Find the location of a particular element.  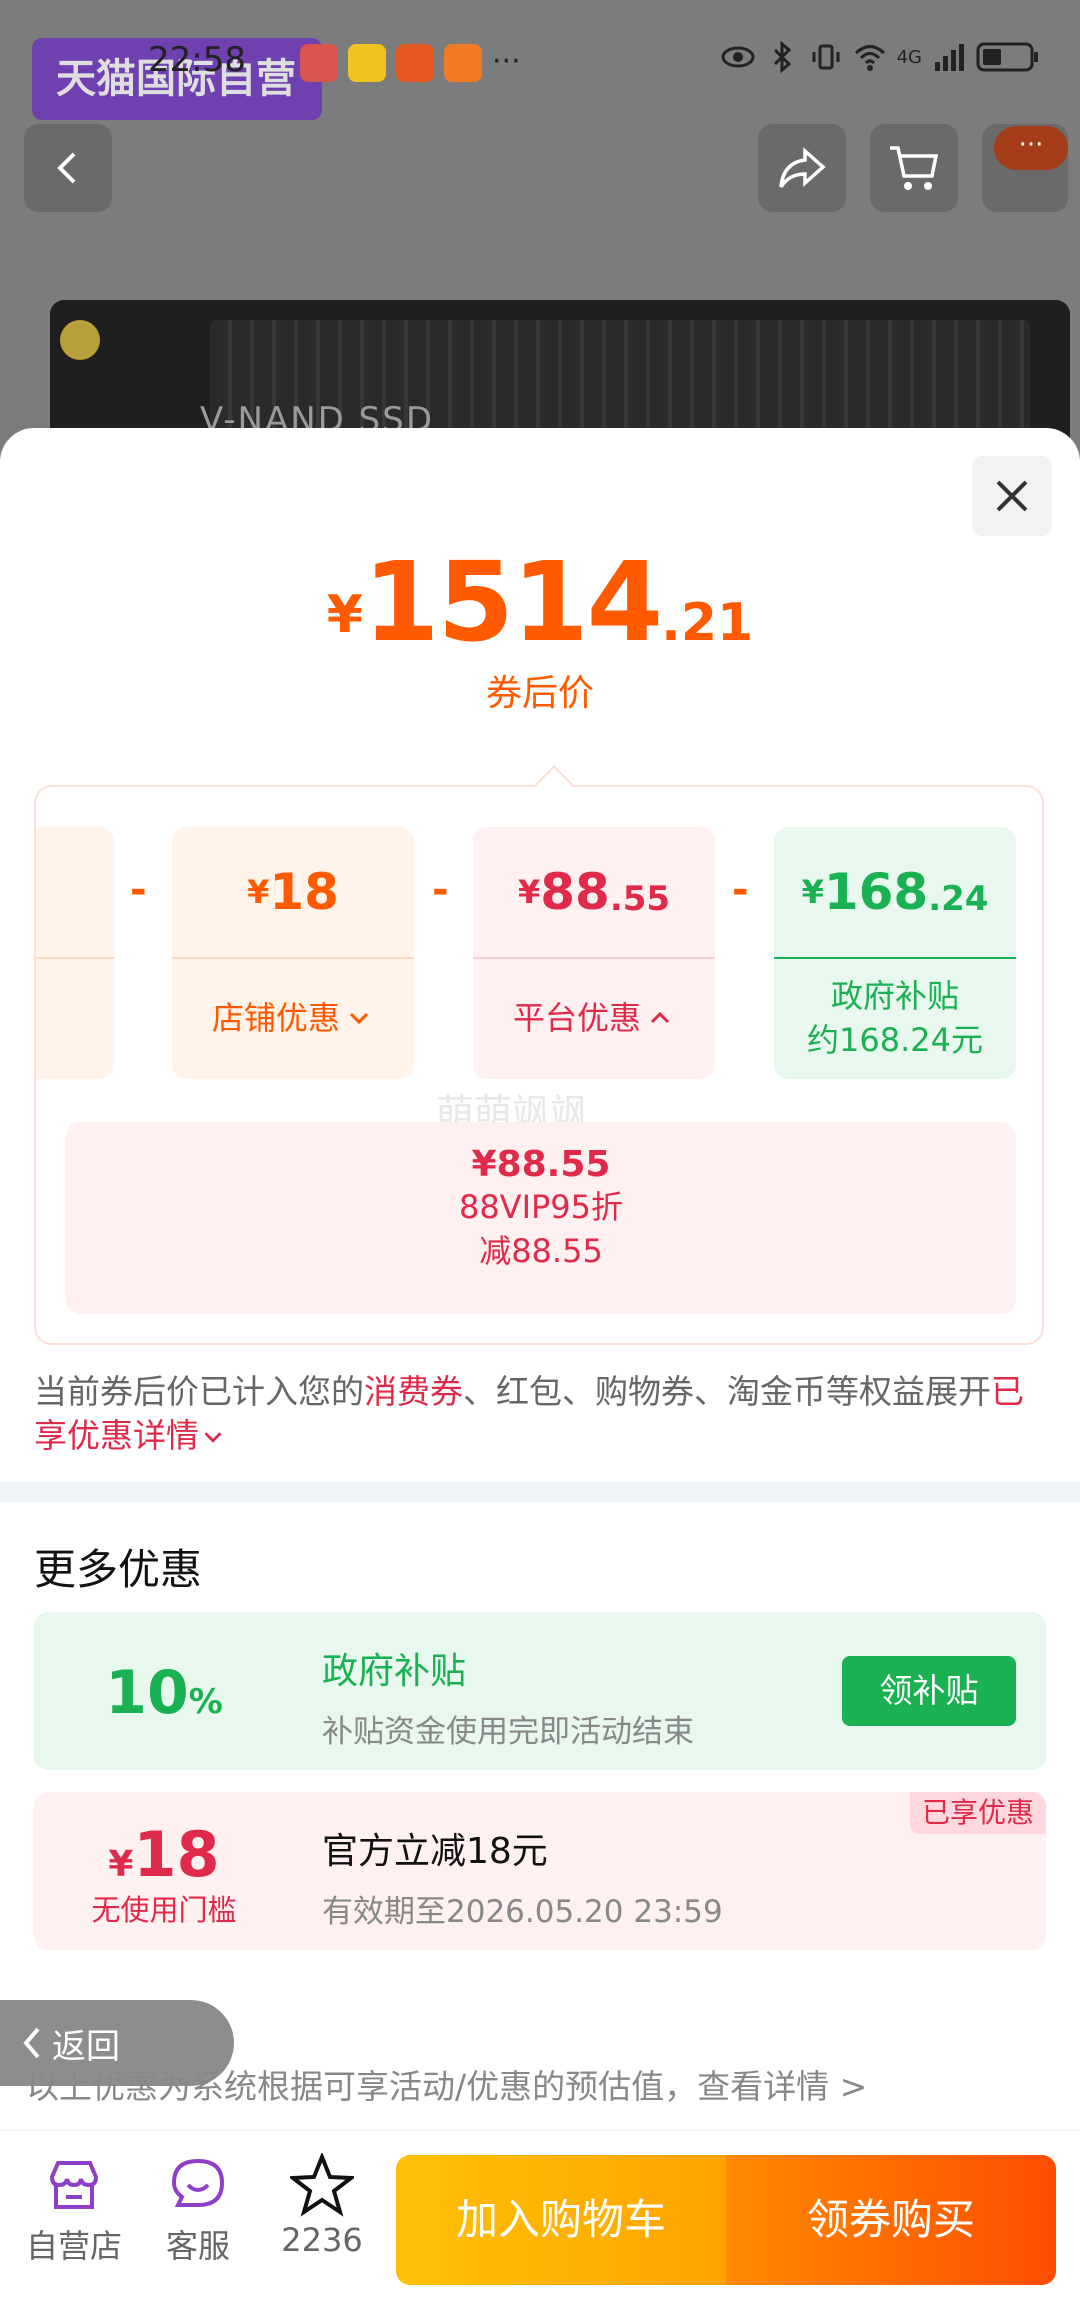

chevron-up-icon is located at coordinates (660, 1017).